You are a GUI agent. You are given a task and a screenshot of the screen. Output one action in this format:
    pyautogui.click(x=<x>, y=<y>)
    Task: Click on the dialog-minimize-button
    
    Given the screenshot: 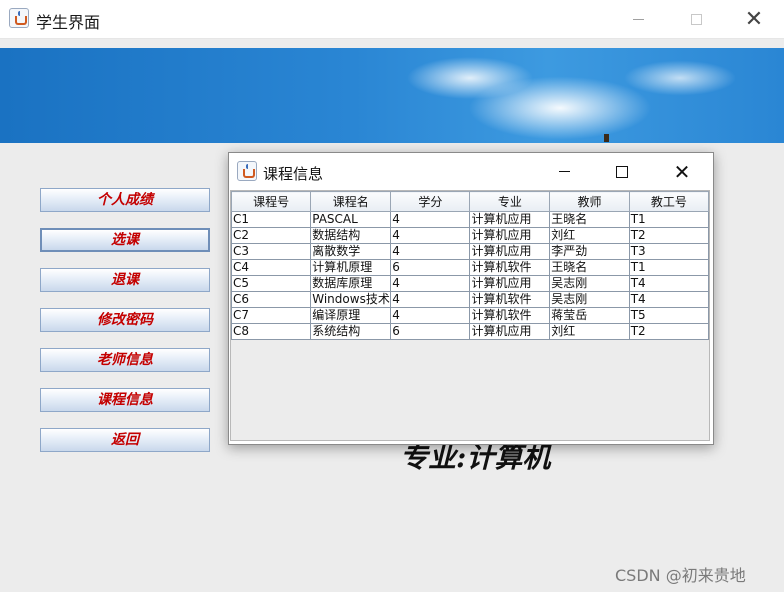 What is the action you would take?
    pyautogui.click(x=564, y=171)
    